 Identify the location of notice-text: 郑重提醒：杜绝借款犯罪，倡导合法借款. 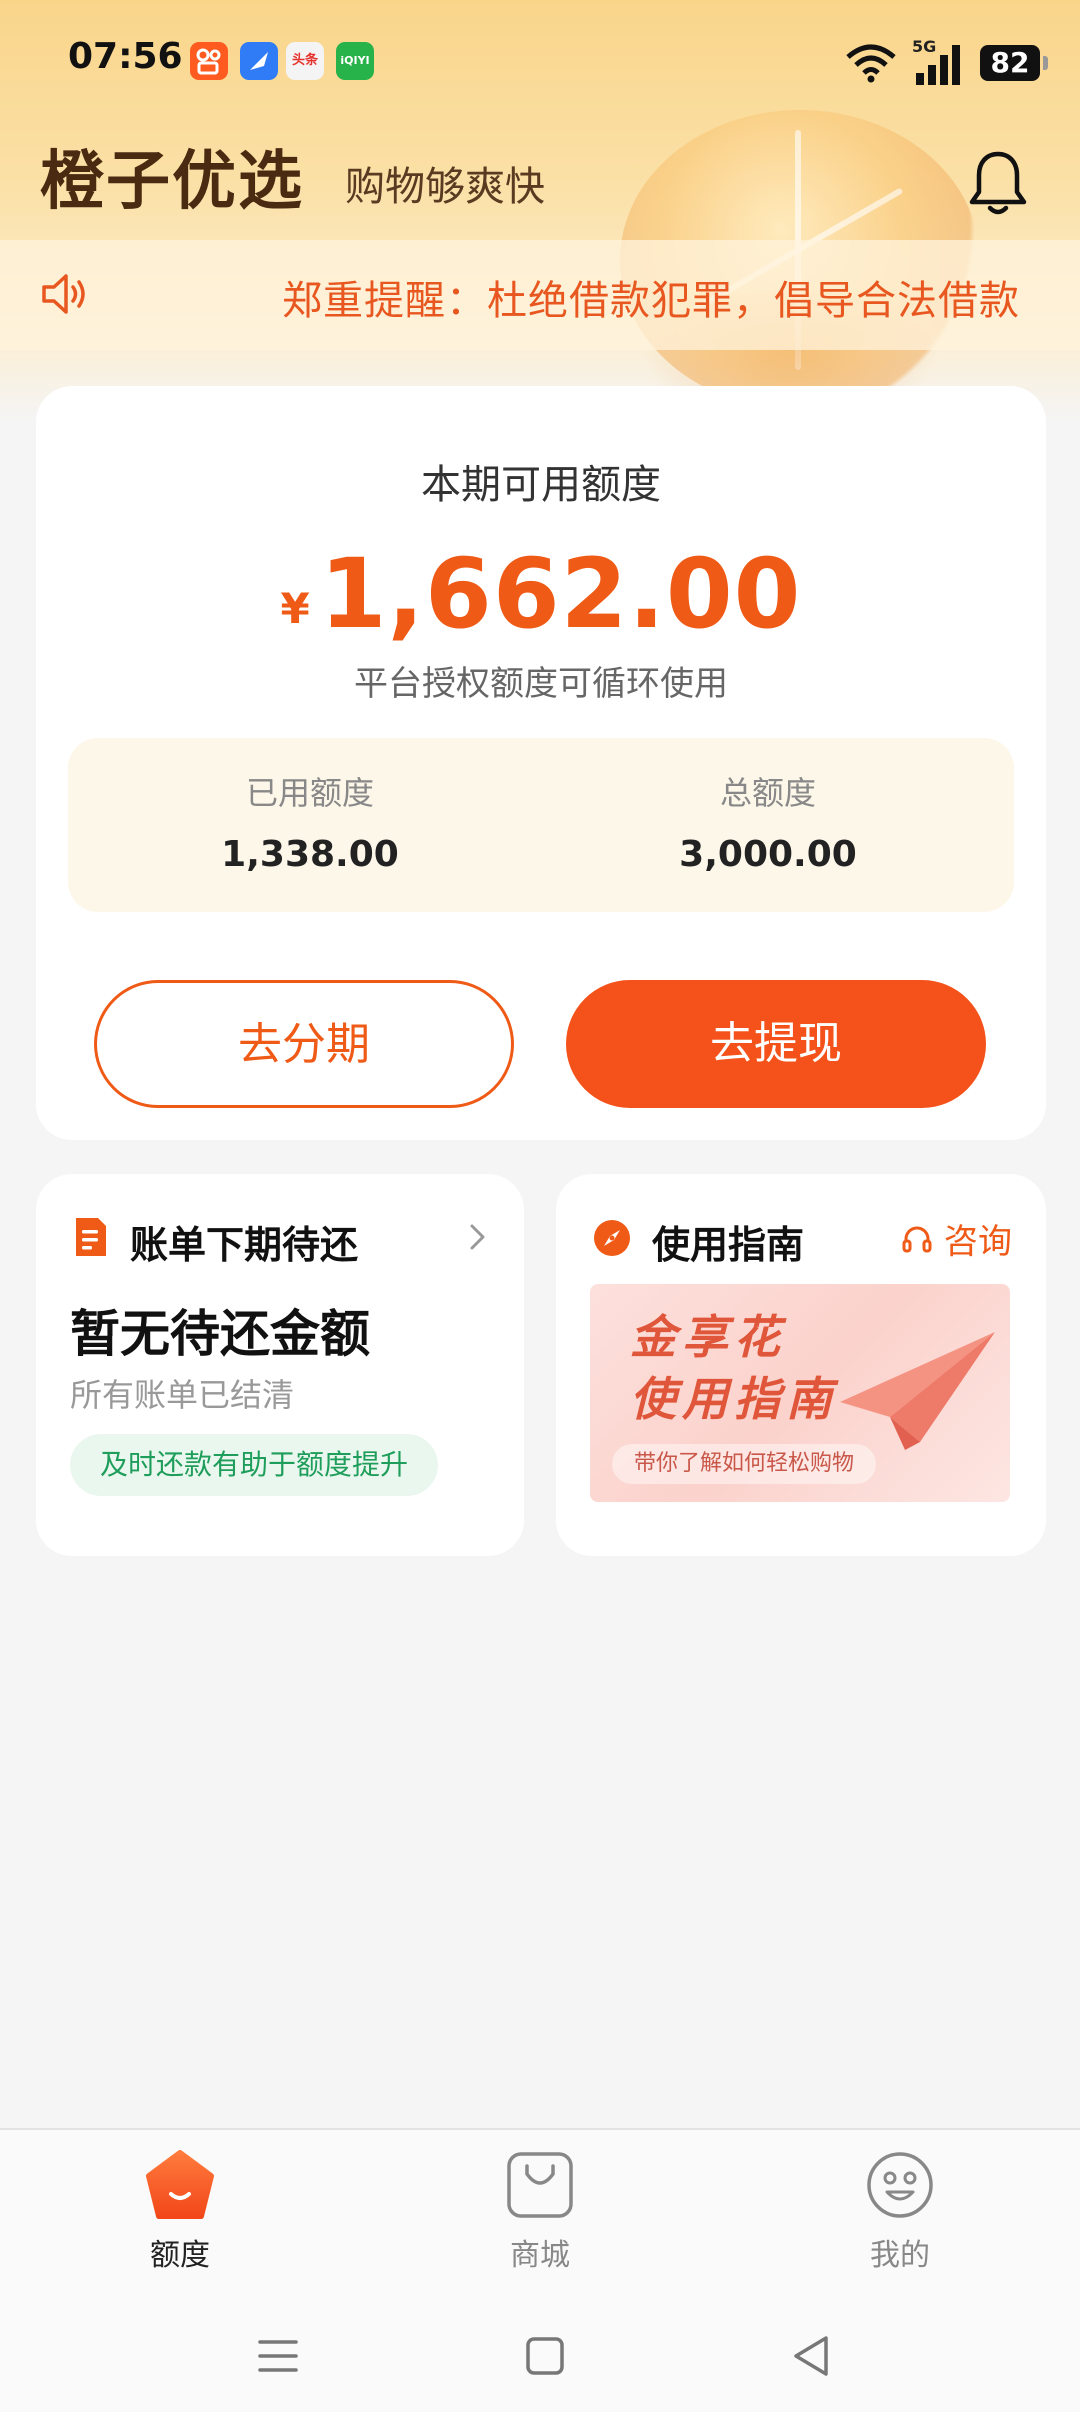
(651, 301).